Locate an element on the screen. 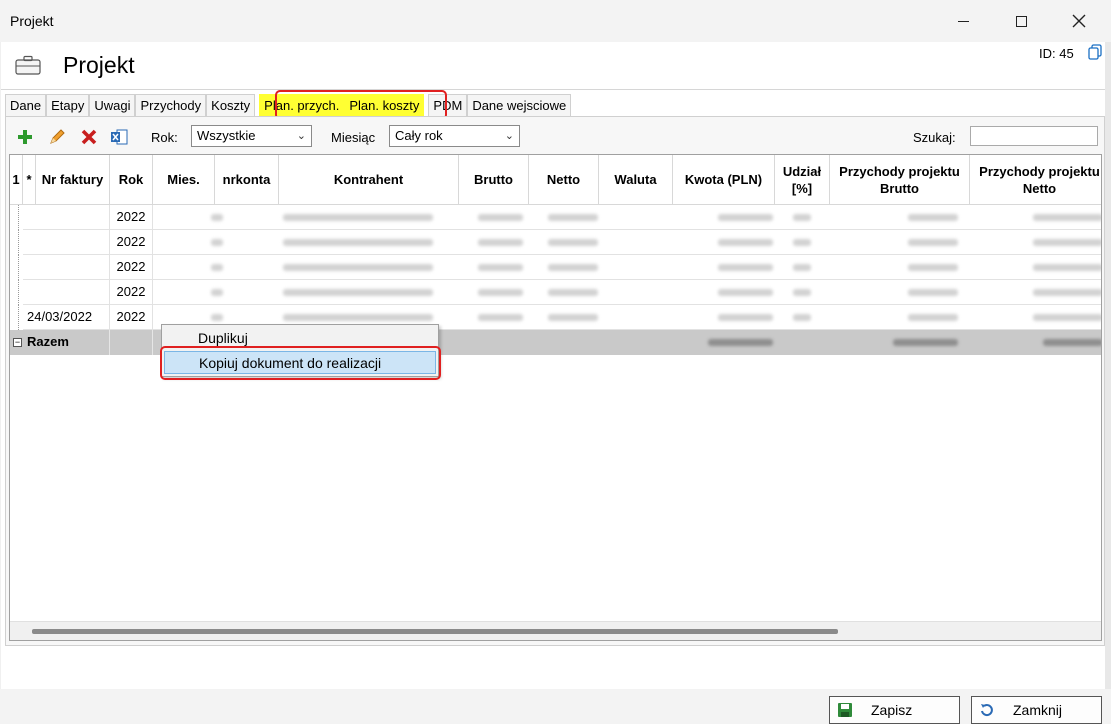  rok-select: Wszystkie ⌄ is located at coordinates (251, 136).